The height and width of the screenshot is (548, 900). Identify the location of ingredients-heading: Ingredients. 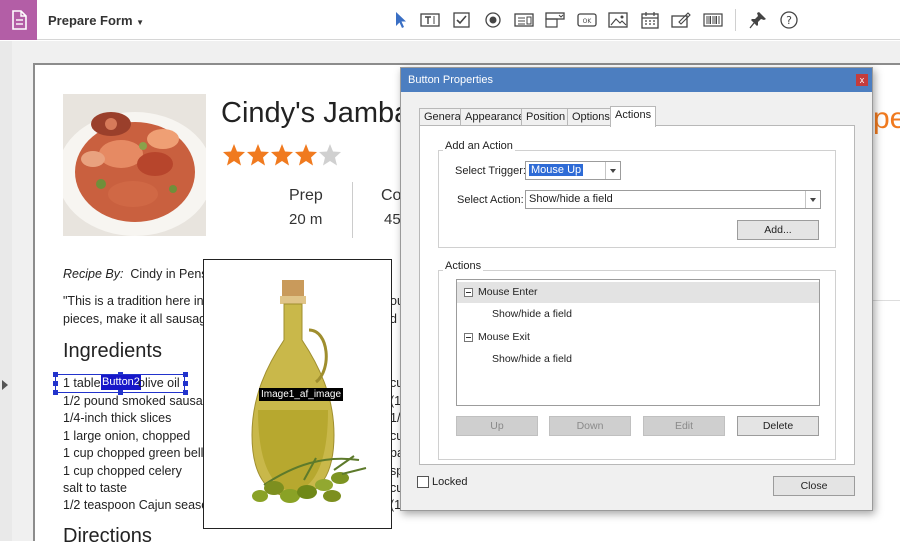
(112, 351).